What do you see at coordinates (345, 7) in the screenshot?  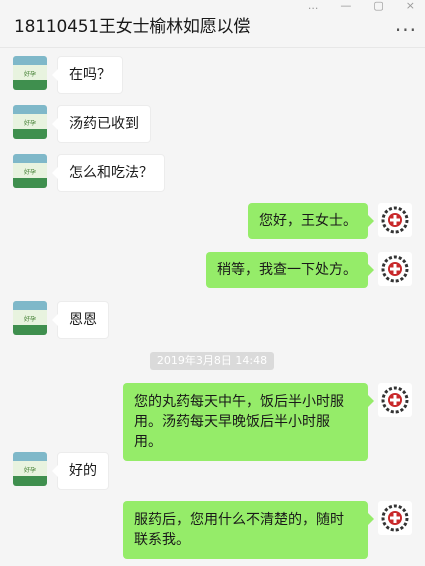 I see `minimize-icon: —` at bounding box center [345, 7].